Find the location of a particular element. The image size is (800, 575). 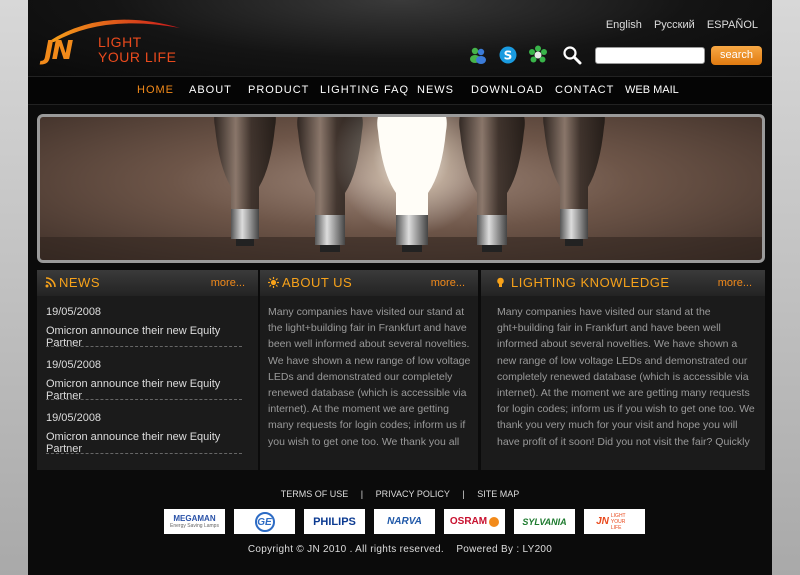

sitemap-link: SITE MAP is located at coordinates (498, 494).